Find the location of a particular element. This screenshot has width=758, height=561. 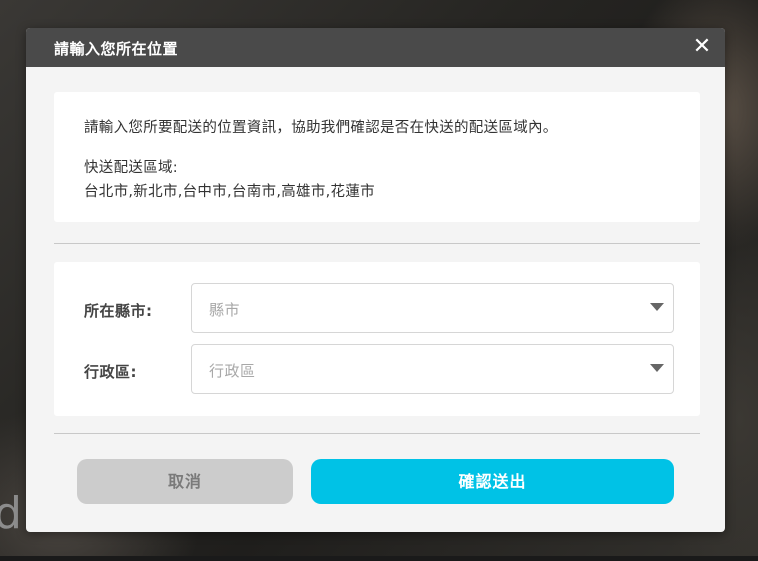

city-label: 所在縣市: is located at coordinates (118, 311).